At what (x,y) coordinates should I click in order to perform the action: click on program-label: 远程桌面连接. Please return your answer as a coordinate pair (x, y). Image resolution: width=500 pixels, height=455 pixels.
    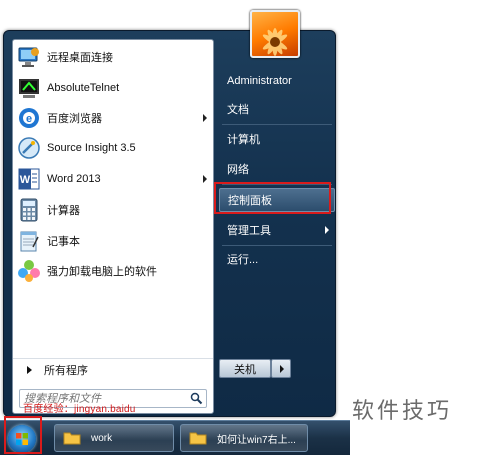
    Looking at the image, I should click on (80, 58).